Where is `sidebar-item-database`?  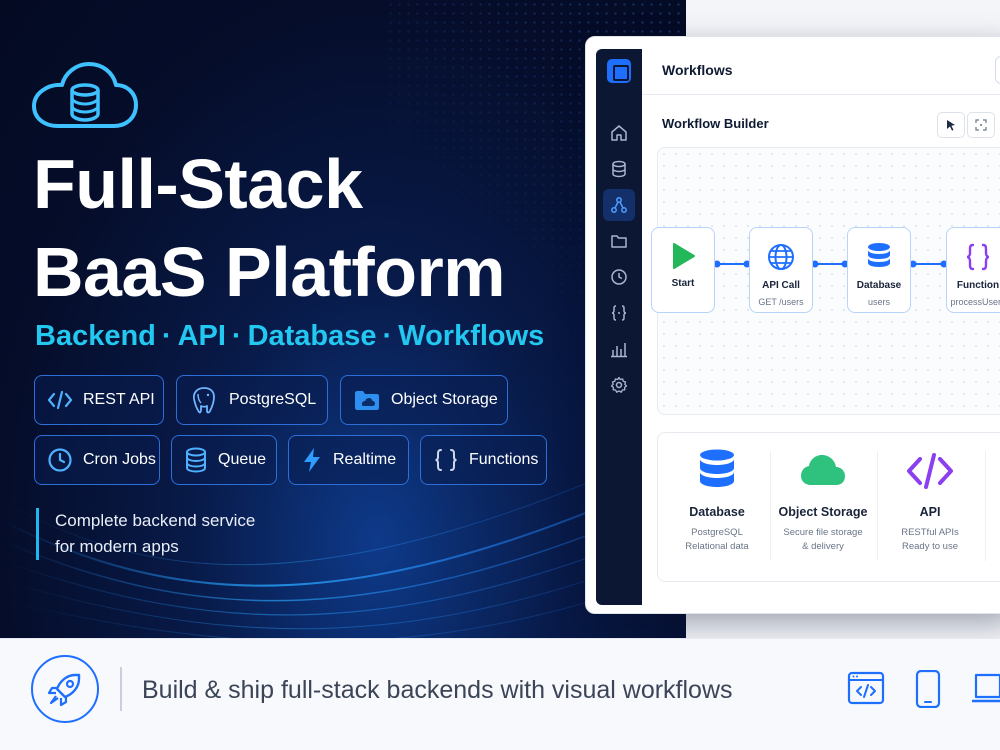 sidebar-item-database is located at coordinates (619, 169).